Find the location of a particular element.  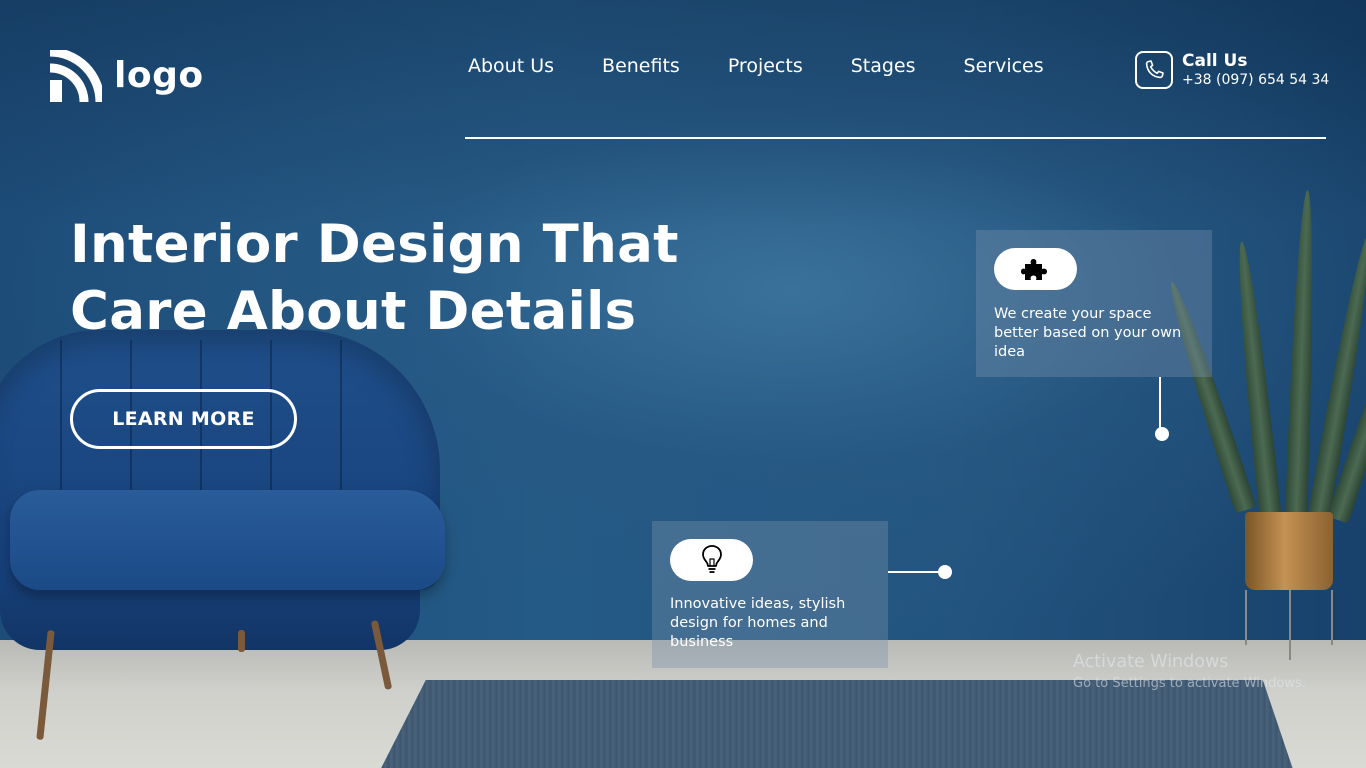

brand-logo: logo is located at coordinates (127, 76).